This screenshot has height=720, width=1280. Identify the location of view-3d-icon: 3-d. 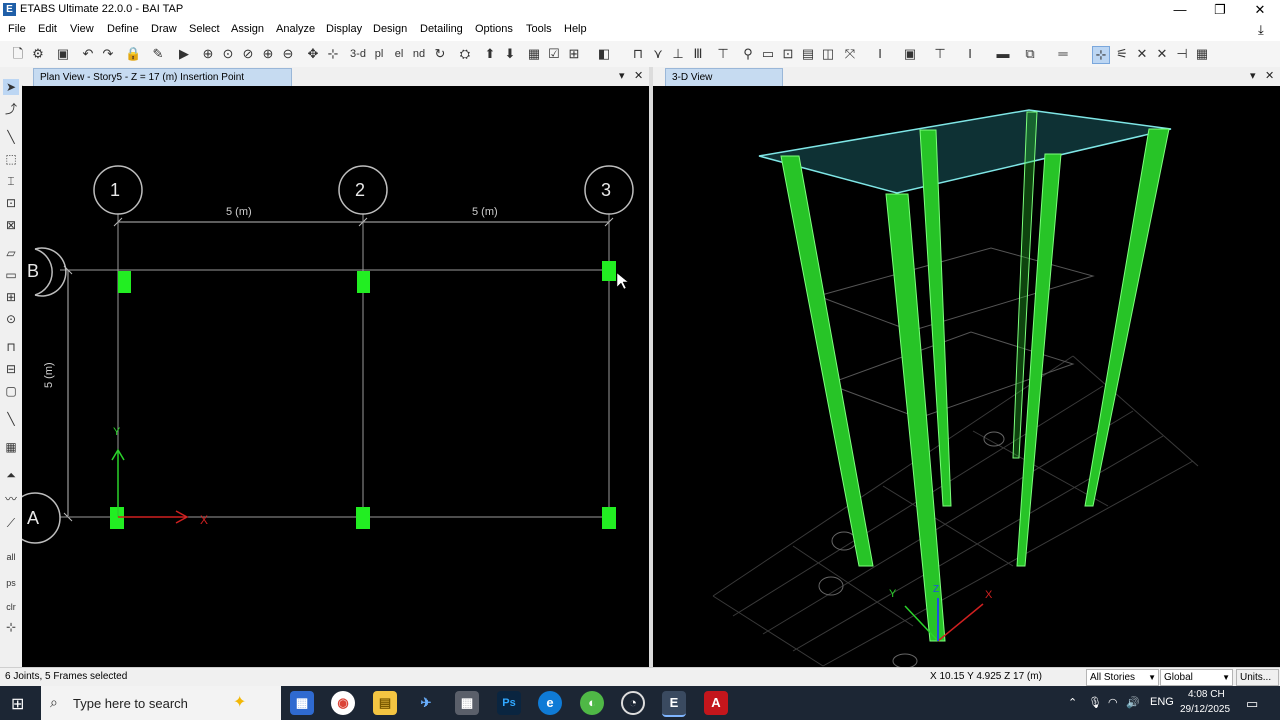
(358, 54).